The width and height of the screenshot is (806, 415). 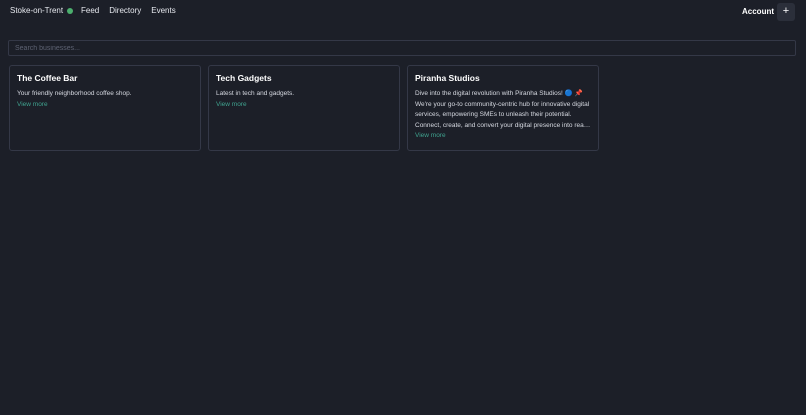 I want to click on business-name: Piranha Studios, so click(x=447, y=78).